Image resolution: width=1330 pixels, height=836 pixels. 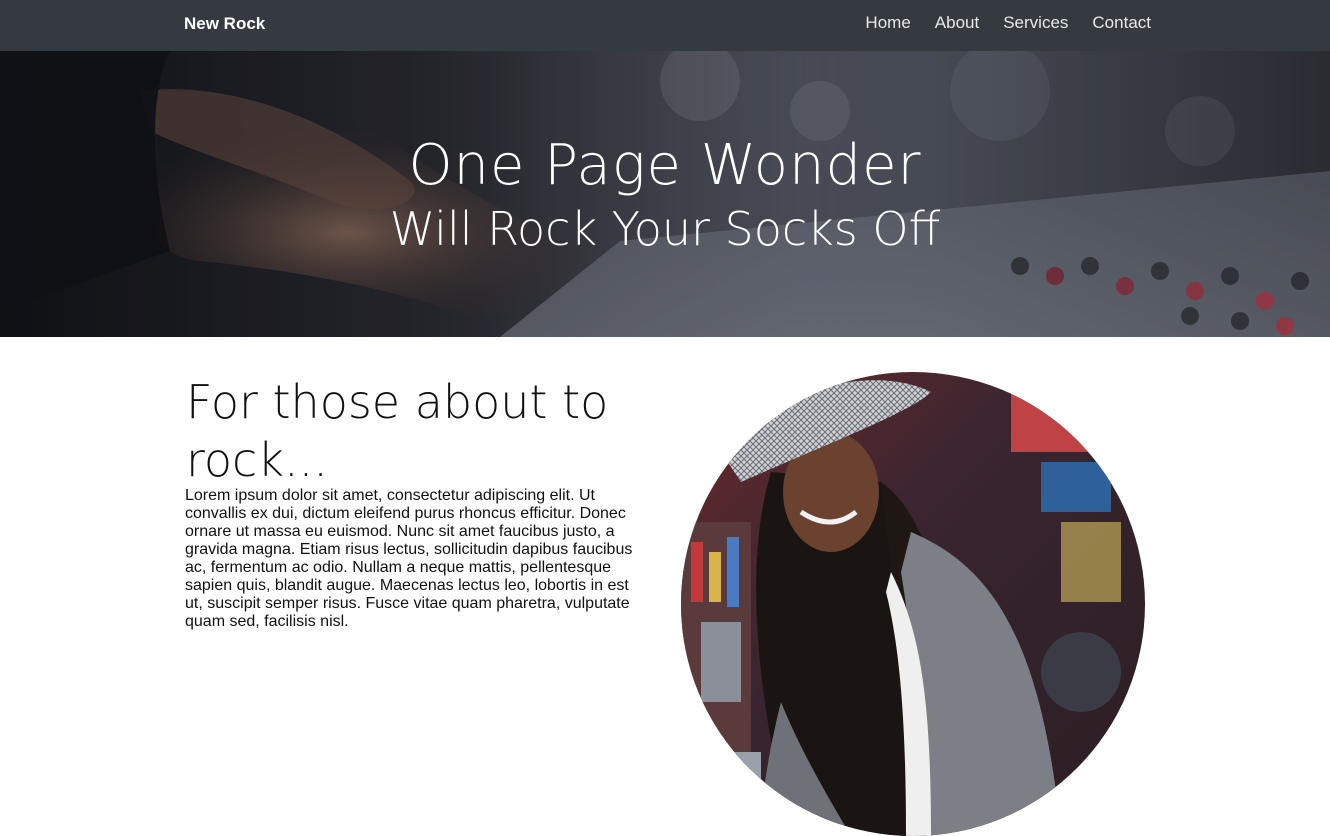 What do you see at coordinates (957, 23) in the screenshot?
I see `nav-link-about: About` at bounding box center [957, 23].